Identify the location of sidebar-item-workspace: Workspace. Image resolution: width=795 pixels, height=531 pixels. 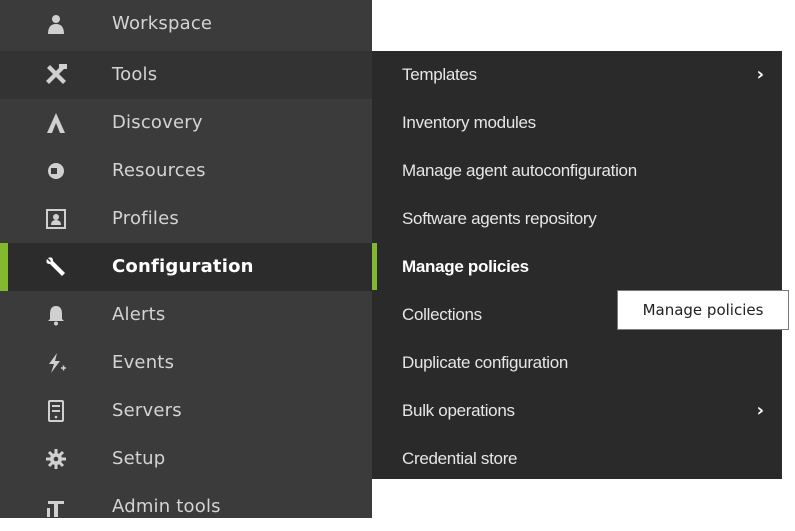
(186, 24).